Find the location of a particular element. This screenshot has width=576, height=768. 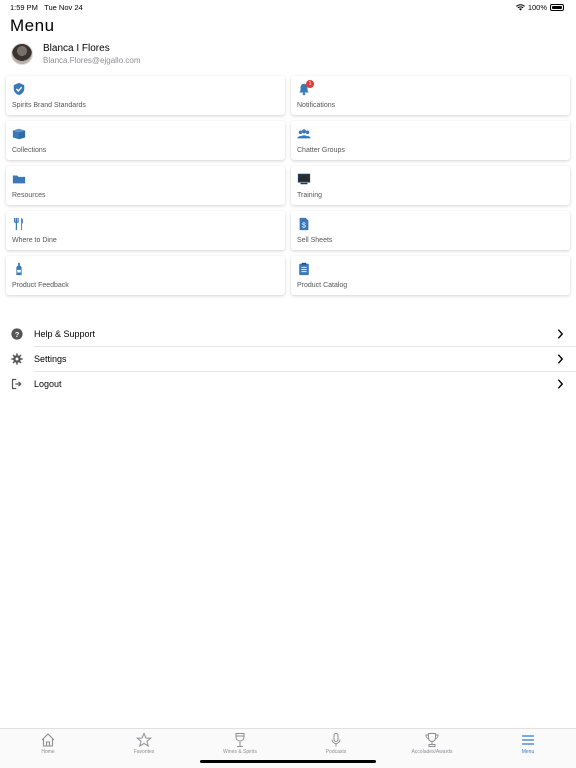

tile-label: Notifications is located at coordinates (316, 105).